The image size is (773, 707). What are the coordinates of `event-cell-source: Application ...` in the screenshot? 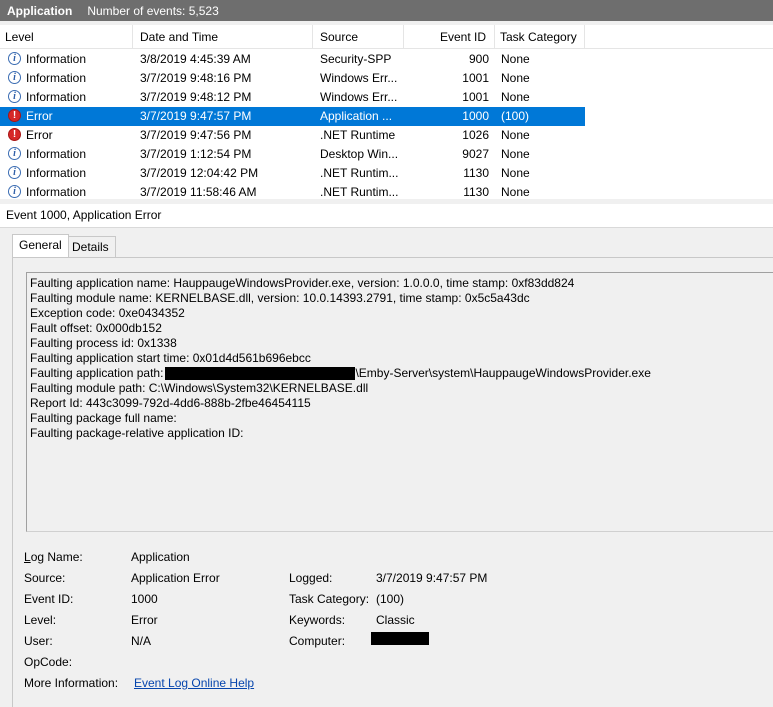 It's located at (356, 116).